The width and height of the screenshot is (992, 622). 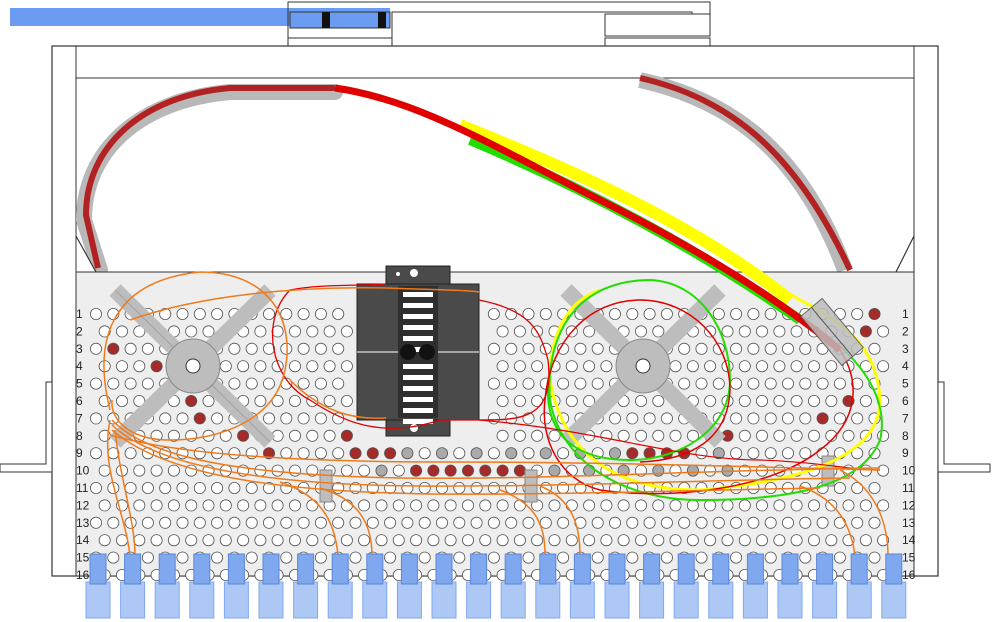 I want to click on row-number-right: 15, so click(x=909, y=558).